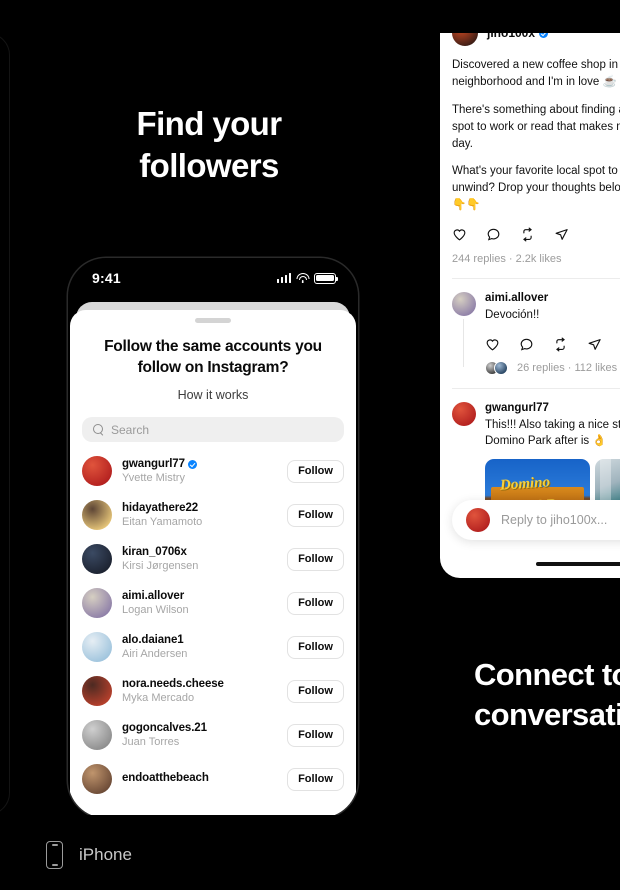 This screenshot has width=620, height=890. What do you see at coordinates (199, 515) in the screenshot?
I see `user-meta: hidayathere22 Eitan Yamamoto` at bounding box center [199, 515].